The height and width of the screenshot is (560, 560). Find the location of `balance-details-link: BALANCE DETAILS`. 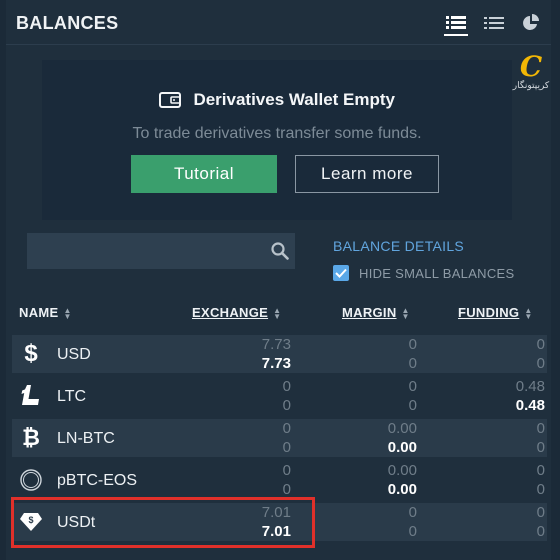

balance-details-link: BALANCE DETAILS is located at coordinates (398, 246).